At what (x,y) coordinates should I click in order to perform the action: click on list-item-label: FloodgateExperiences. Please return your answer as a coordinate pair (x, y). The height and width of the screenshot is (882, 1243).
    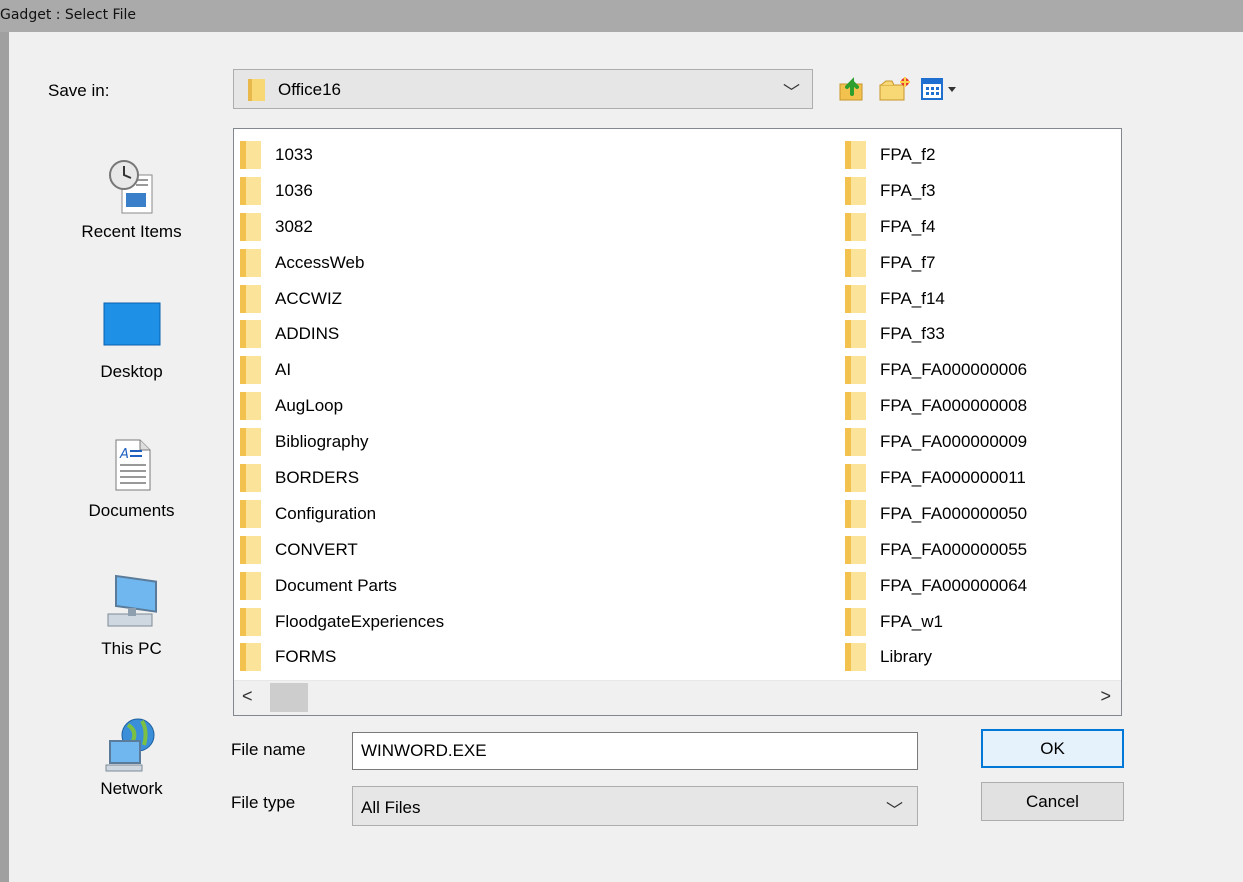
    Looking at the image, I should click on (360, 621).